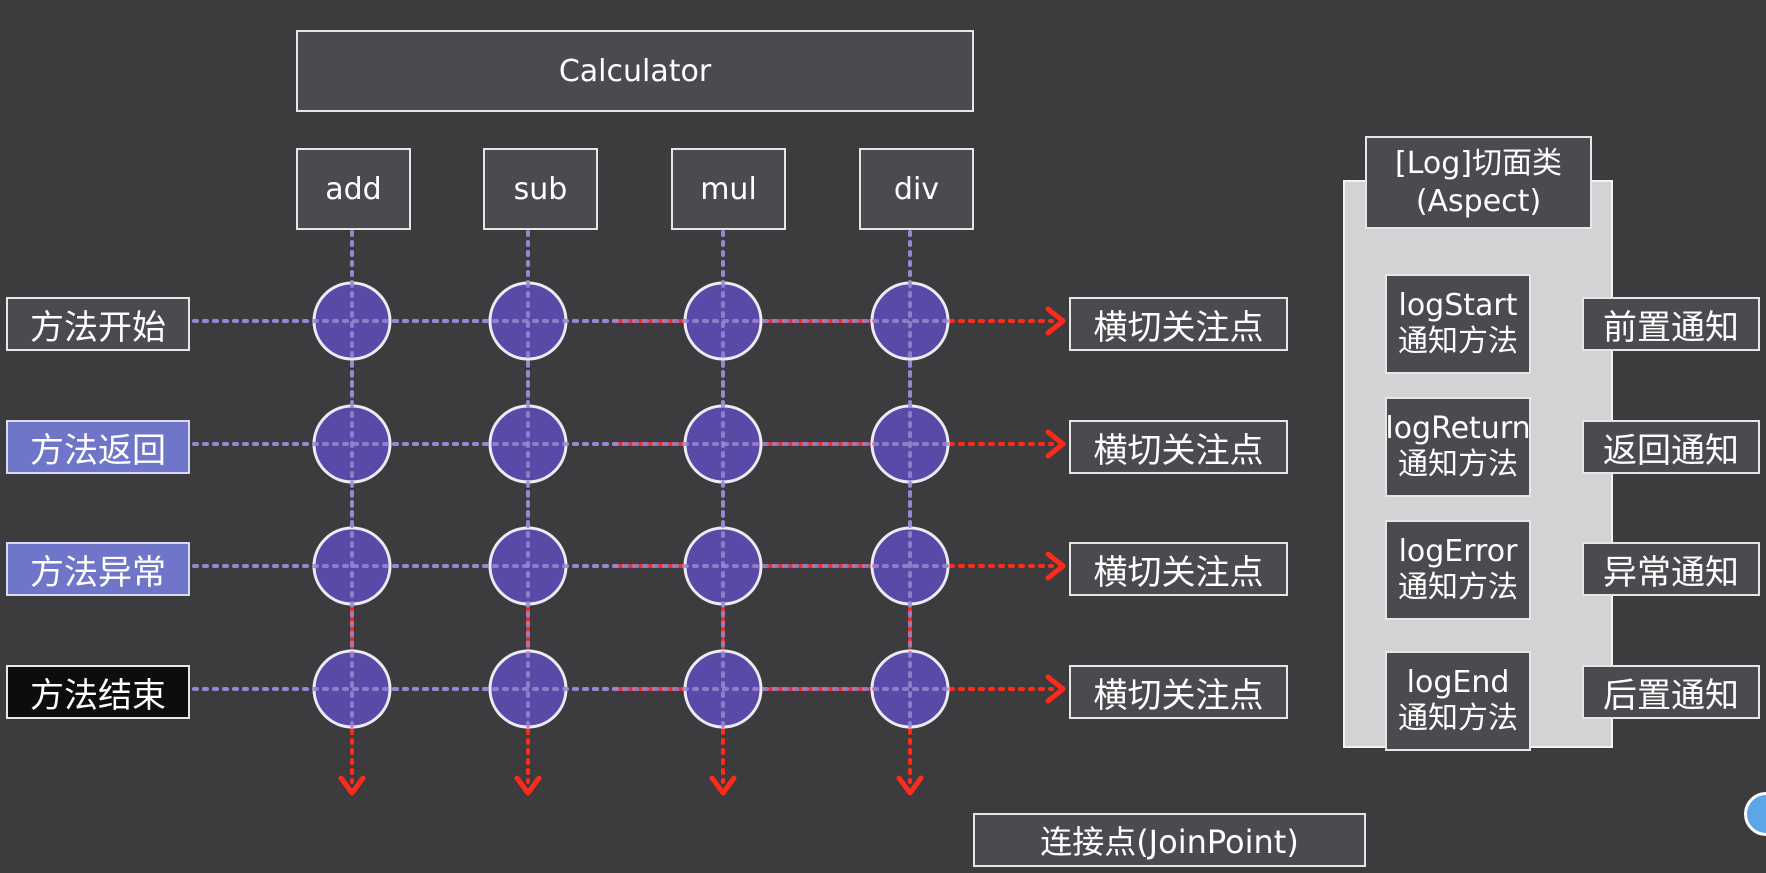 This screenshot has width=1766, height=873. I want to click on method-div: div, so click(916, 189).